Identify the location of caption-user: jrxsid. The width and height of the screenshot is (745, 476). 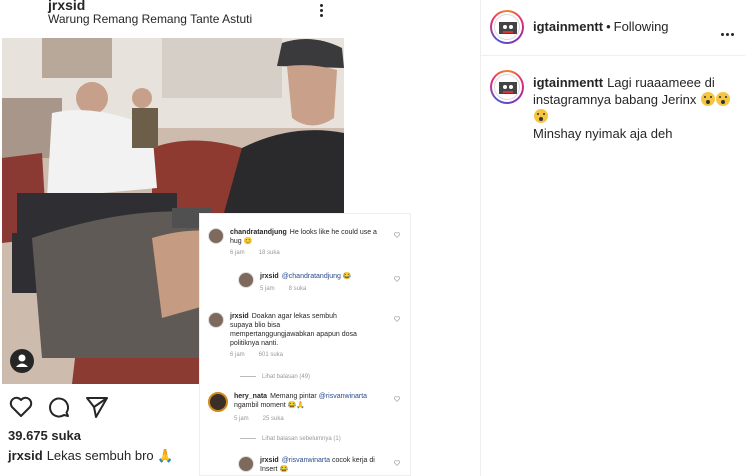
(25, 455).